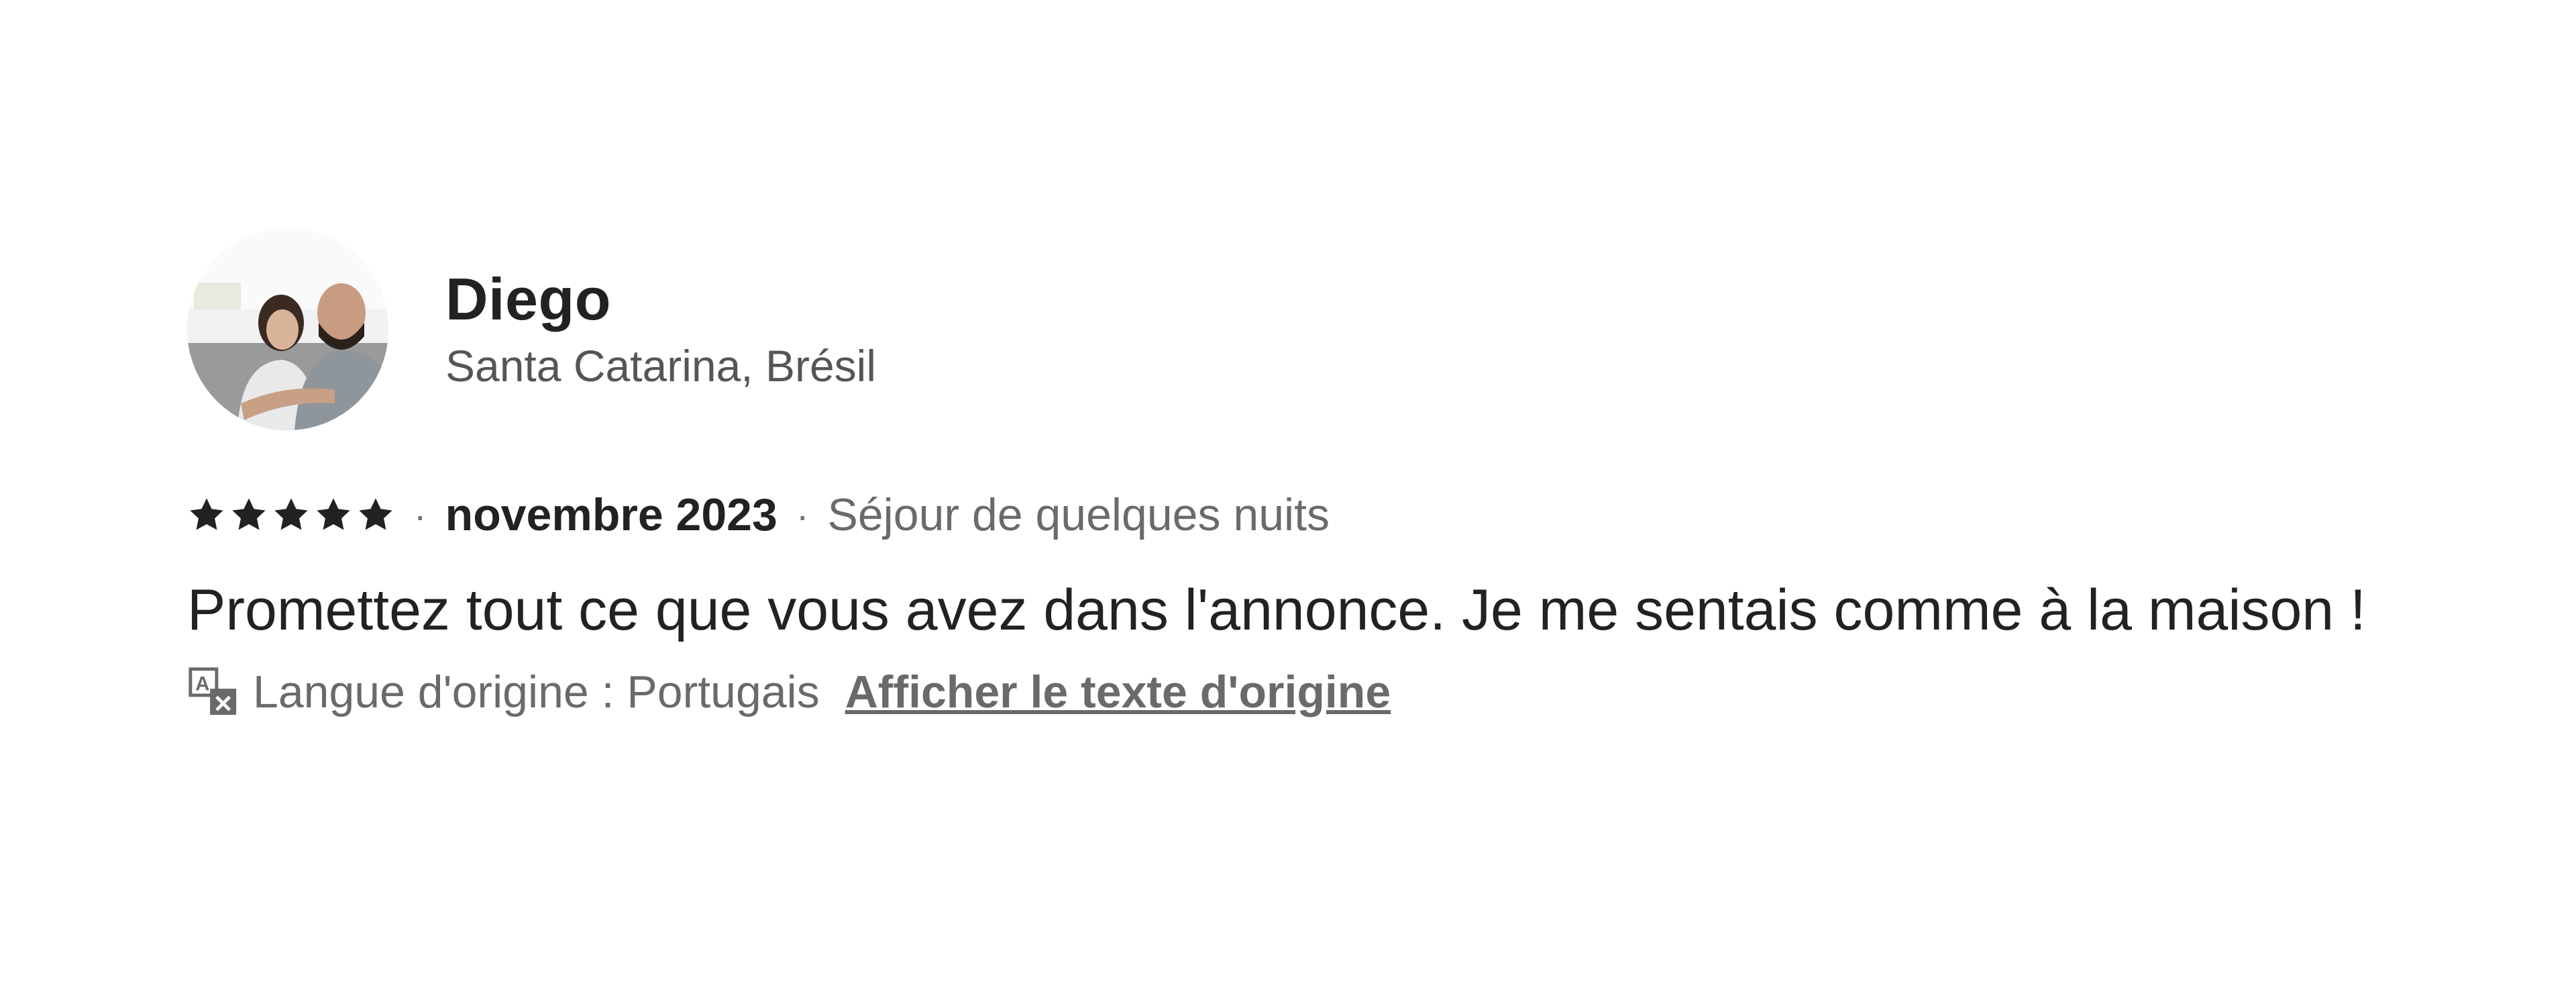 The width and height of the screenshot is (2576, 994). Describe the element at coordinates (202, 684) in the screenshot. I see `svg-text: A` at that location.